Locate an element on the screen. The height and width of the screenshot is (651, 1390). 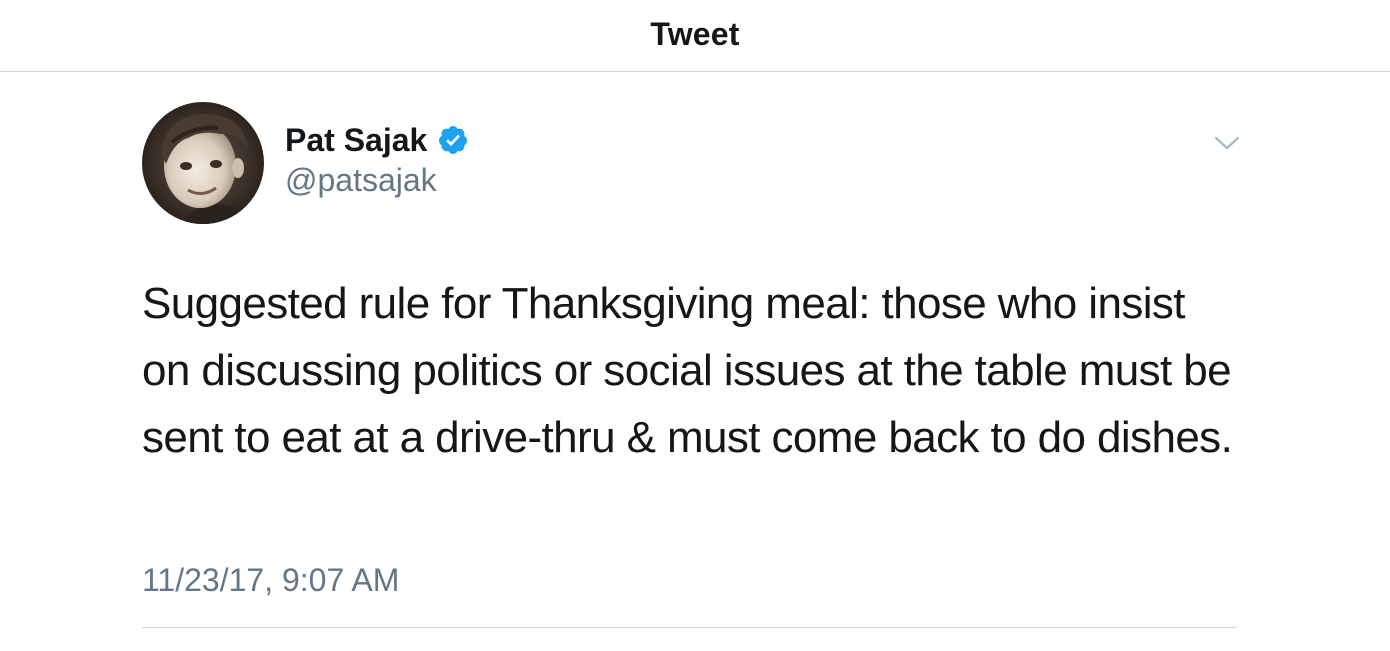
chevron-down-icon is located at coordinates (1227, 143).